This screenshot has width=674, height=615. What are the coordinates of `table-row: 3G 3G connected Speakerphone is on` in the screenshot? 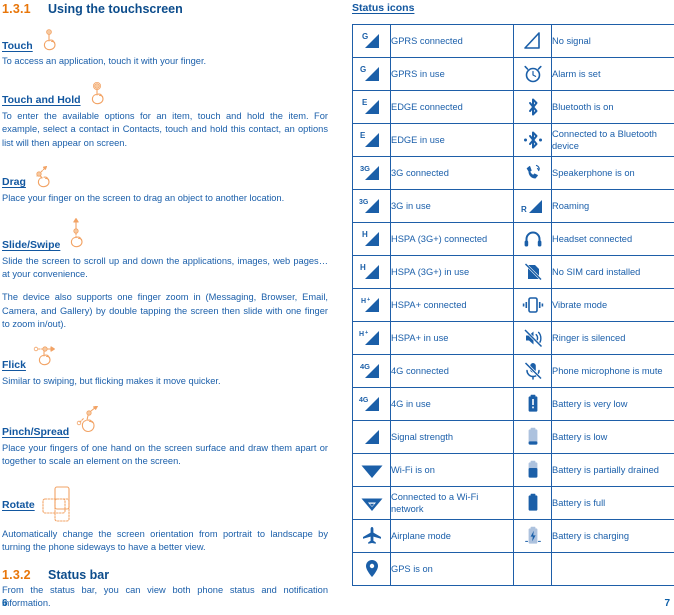 It's located at (513, 173).